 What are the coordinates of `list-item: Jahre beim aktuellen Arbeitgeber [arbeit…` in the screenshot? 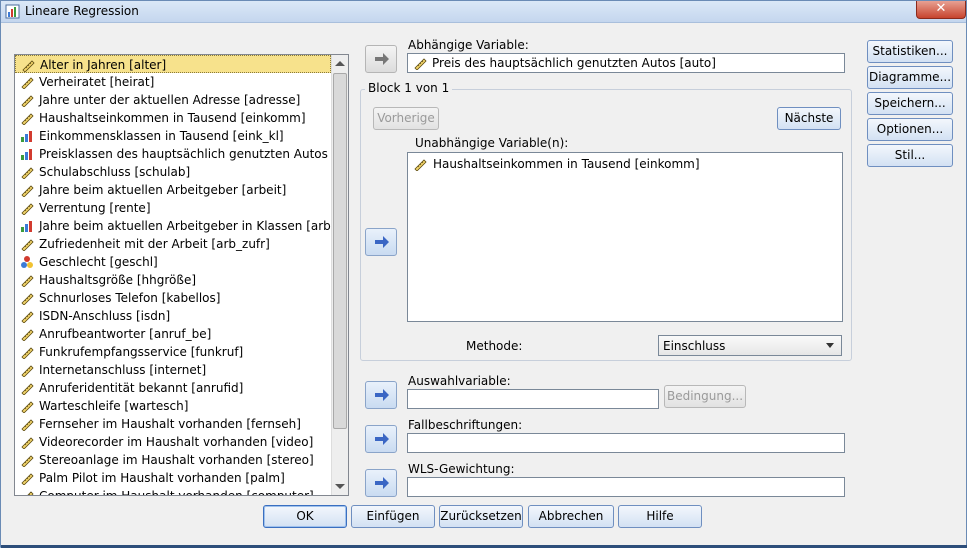 It's located at (173, 190).